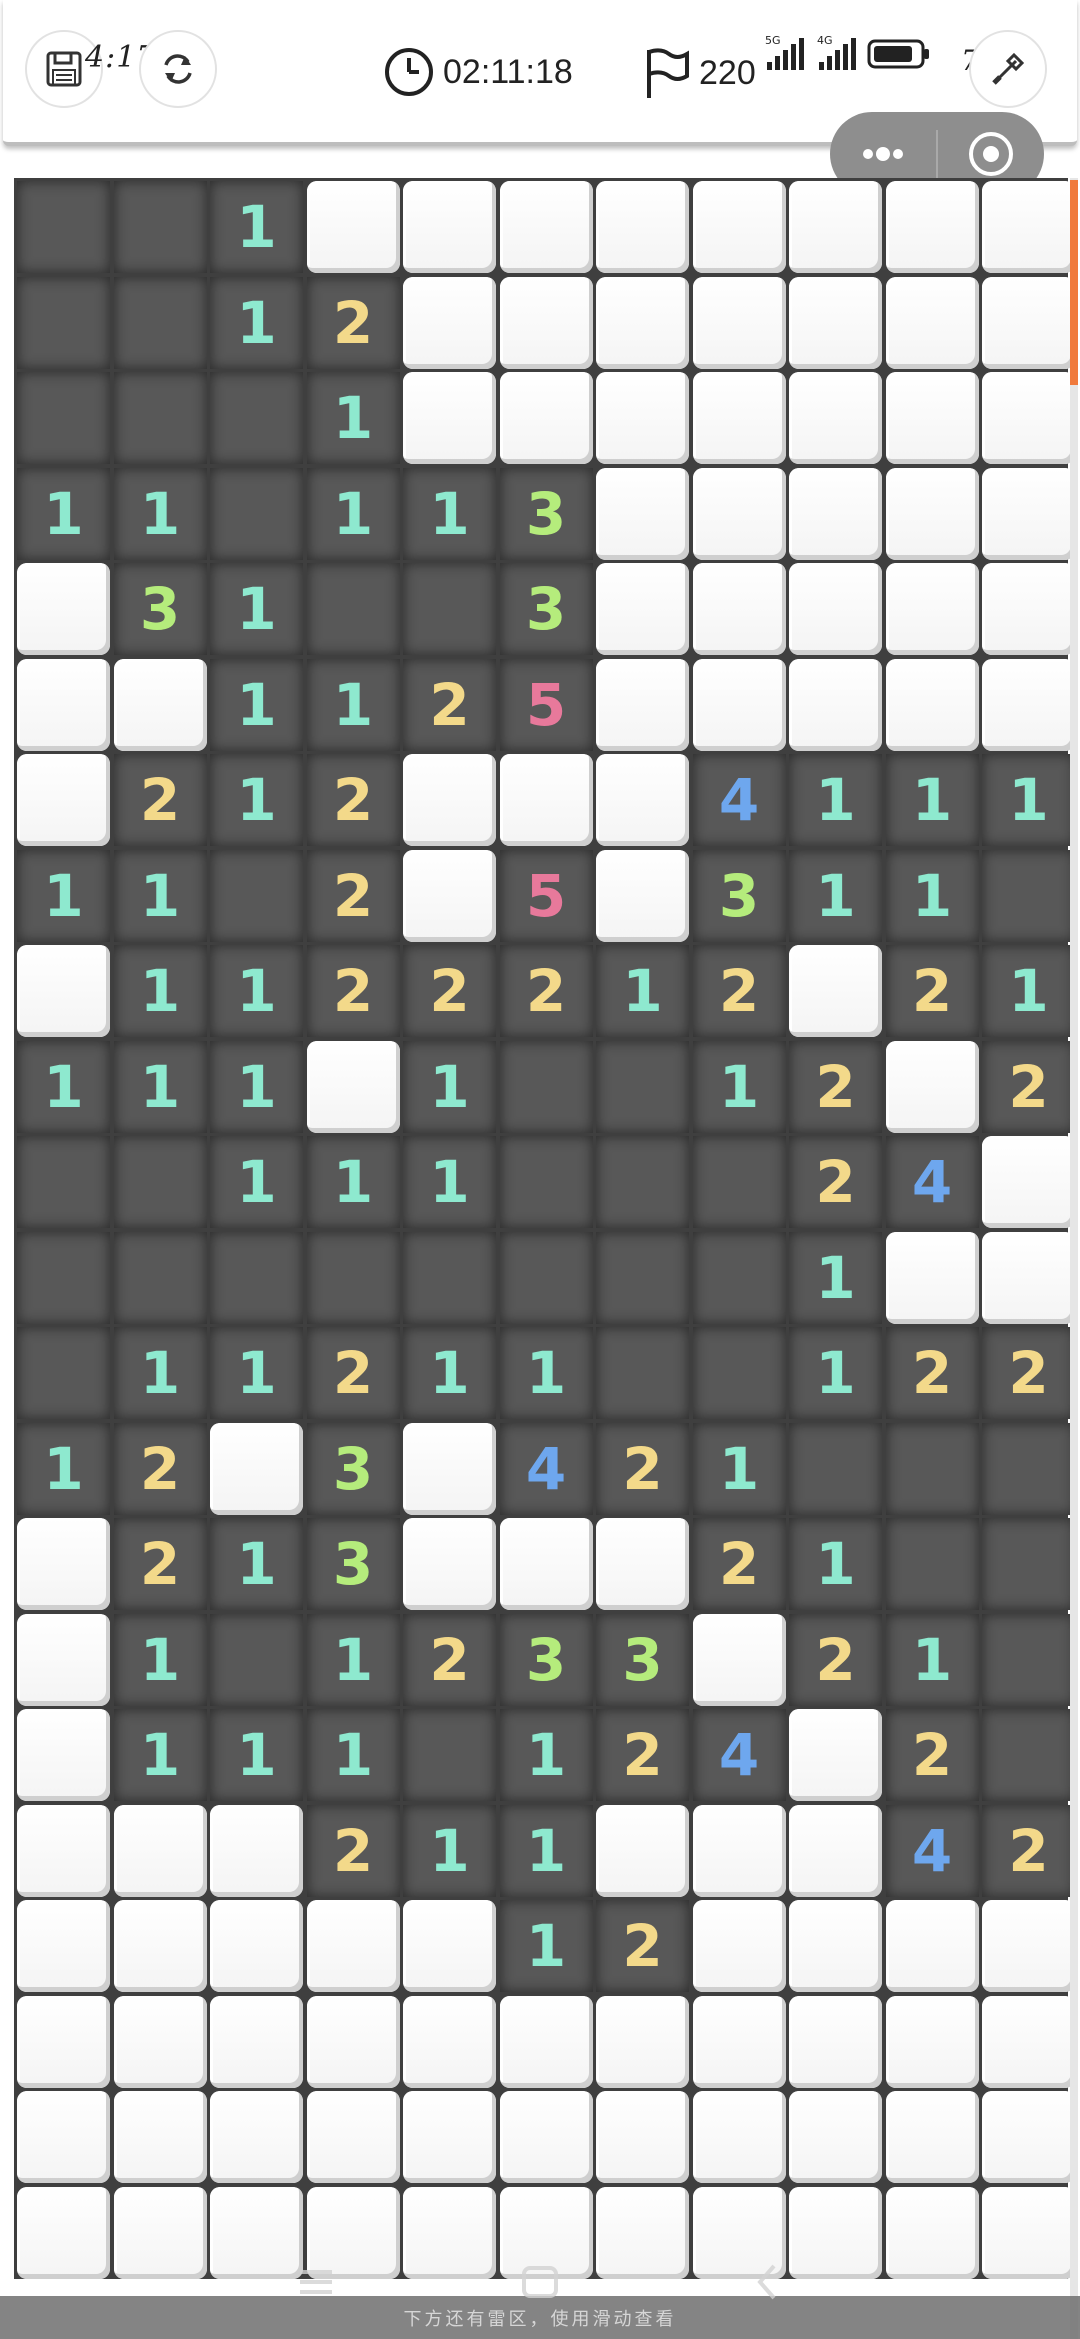  What do you see at coordinates (1008, 69) in the screenshot?
I see `tool-toggle-button` at bounding box center [1008, 69].